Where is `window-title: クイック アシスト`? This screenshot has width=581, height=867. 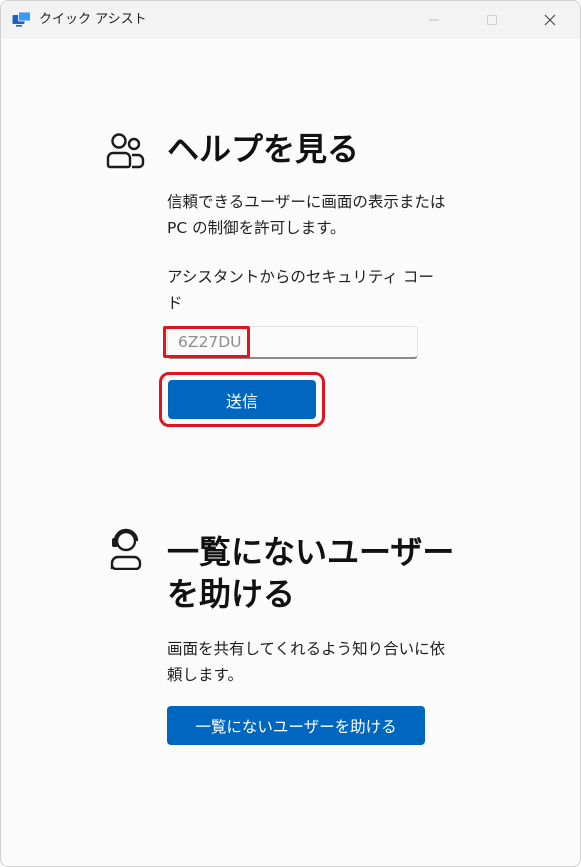
window-title: クイック アシスト is located at coordinates (93, 19).